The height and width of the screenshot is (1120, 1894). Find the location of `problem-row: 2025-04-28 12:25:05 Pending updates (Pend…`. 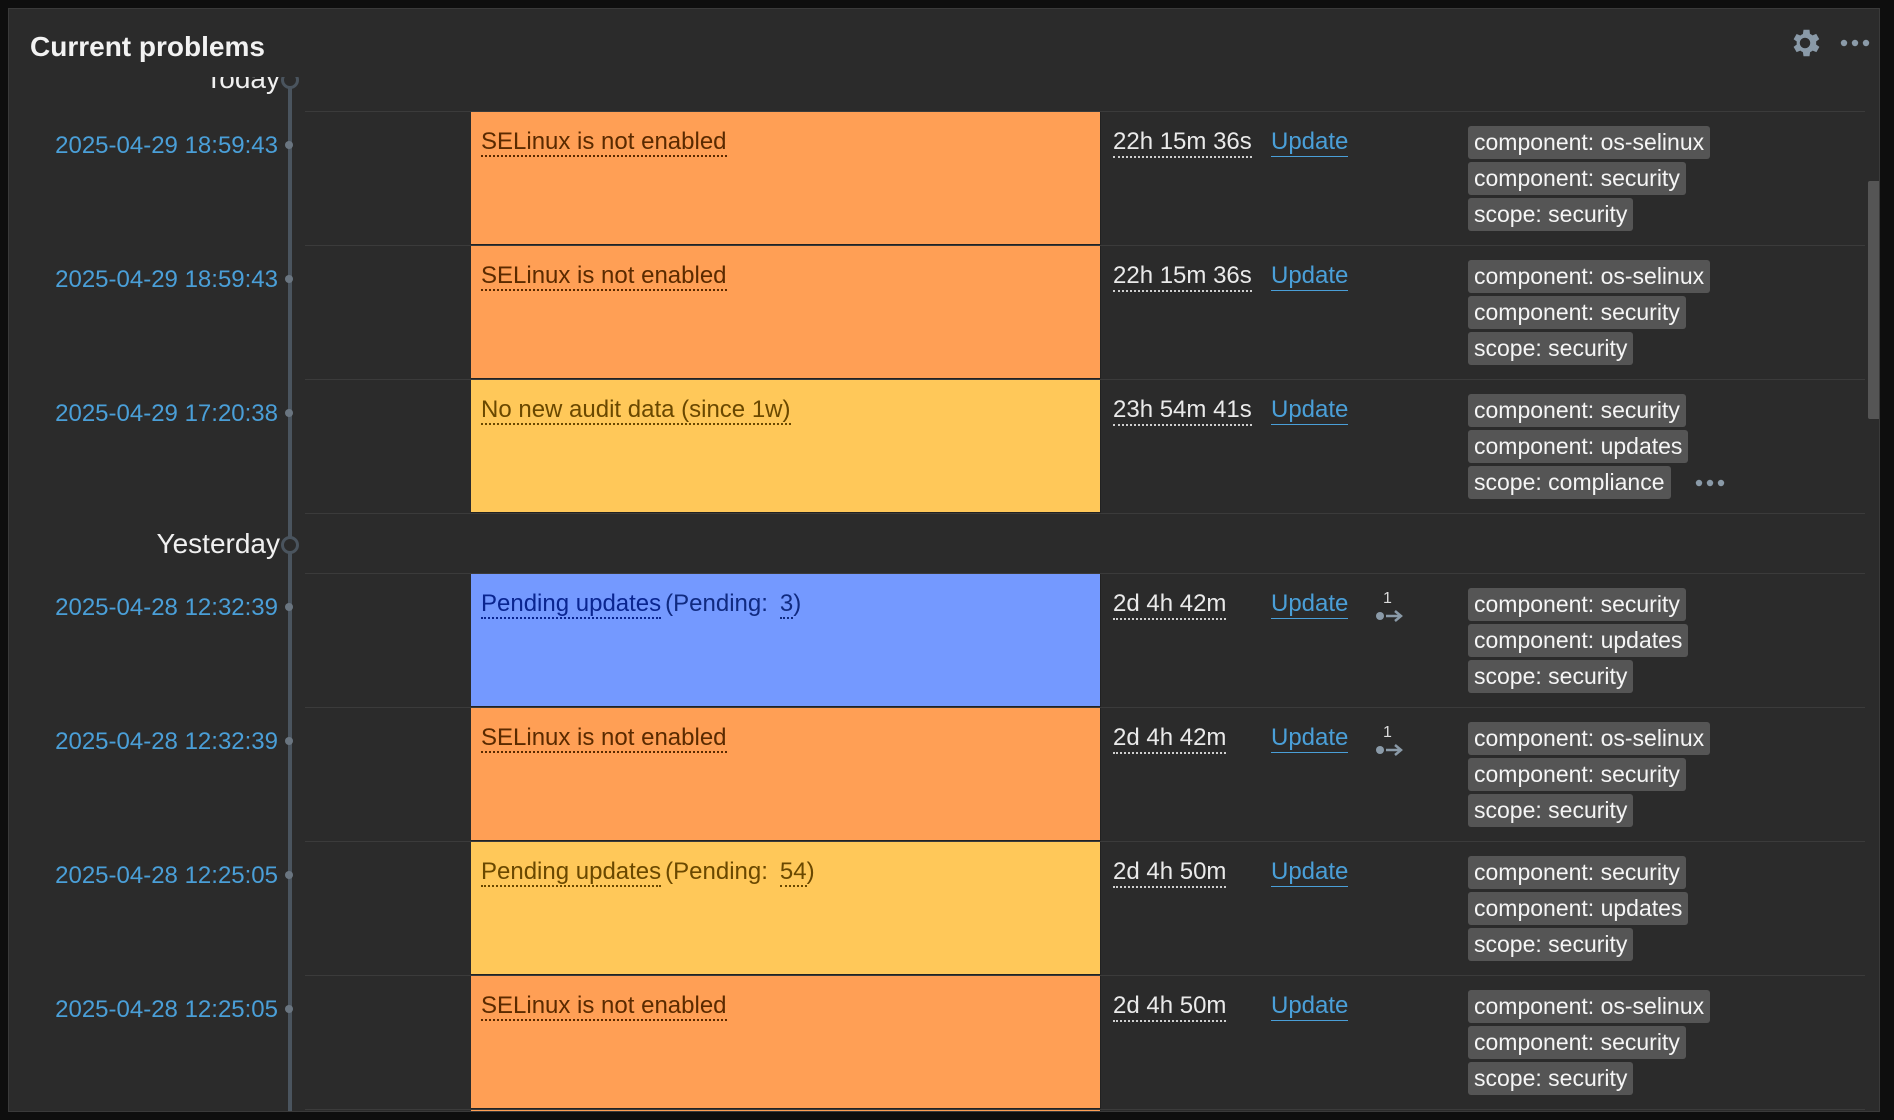

problem-row: 2025-04-28 12:25:05 Pending updates (Pend… is located at coordinates (937, 908).